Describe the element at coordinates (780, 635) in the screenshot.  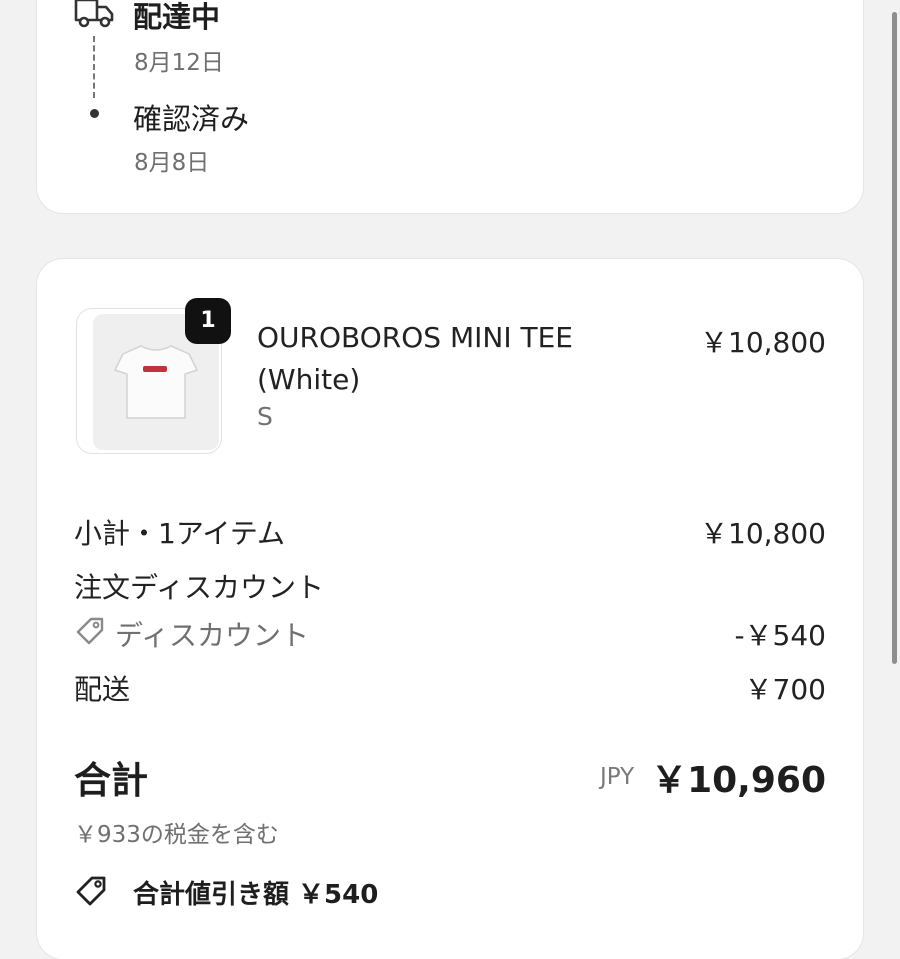
I see `discount-value: -￥540` at that location.